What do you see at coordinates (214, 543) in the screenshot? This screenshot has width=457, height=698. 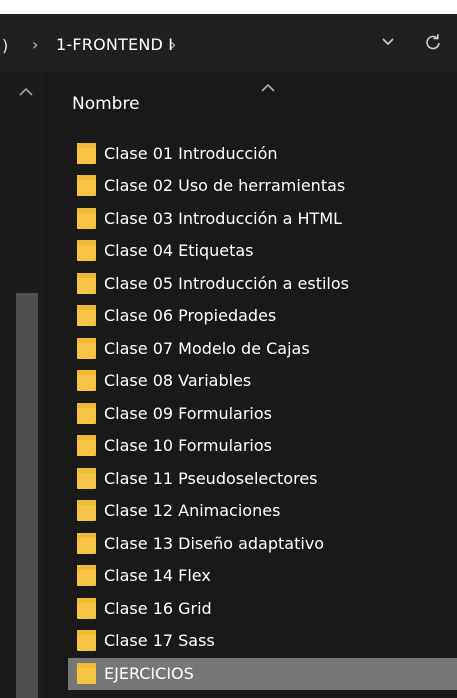 I see `list-item-label: Clase 13 Diseño adaptativo` at bounding box center [214, 543].